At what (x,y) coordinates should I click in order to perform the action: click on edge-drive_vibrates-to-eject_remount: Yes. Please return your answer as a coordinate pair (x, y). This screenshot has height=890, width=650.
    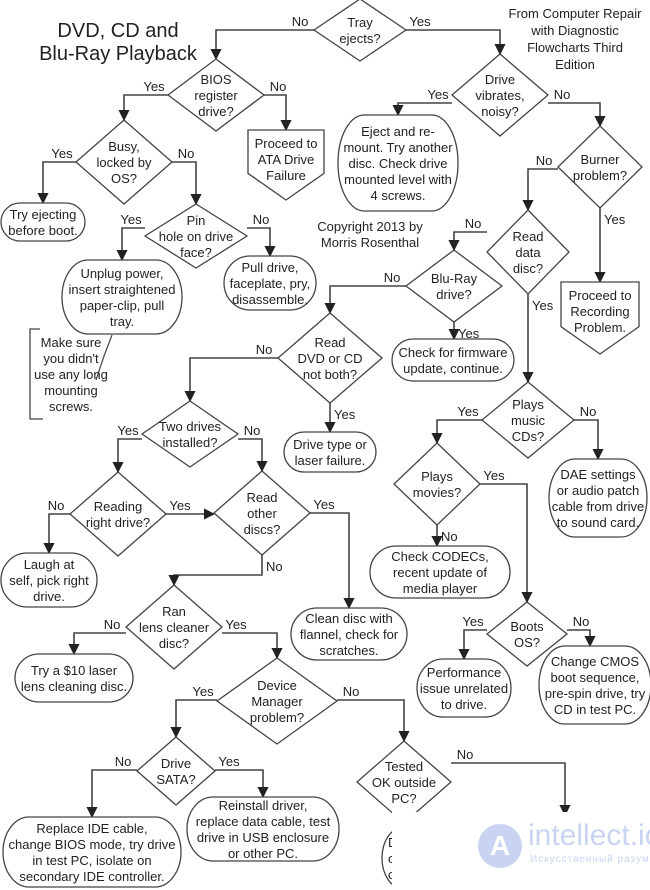
    Looking at the image, I should click on (422, 102).